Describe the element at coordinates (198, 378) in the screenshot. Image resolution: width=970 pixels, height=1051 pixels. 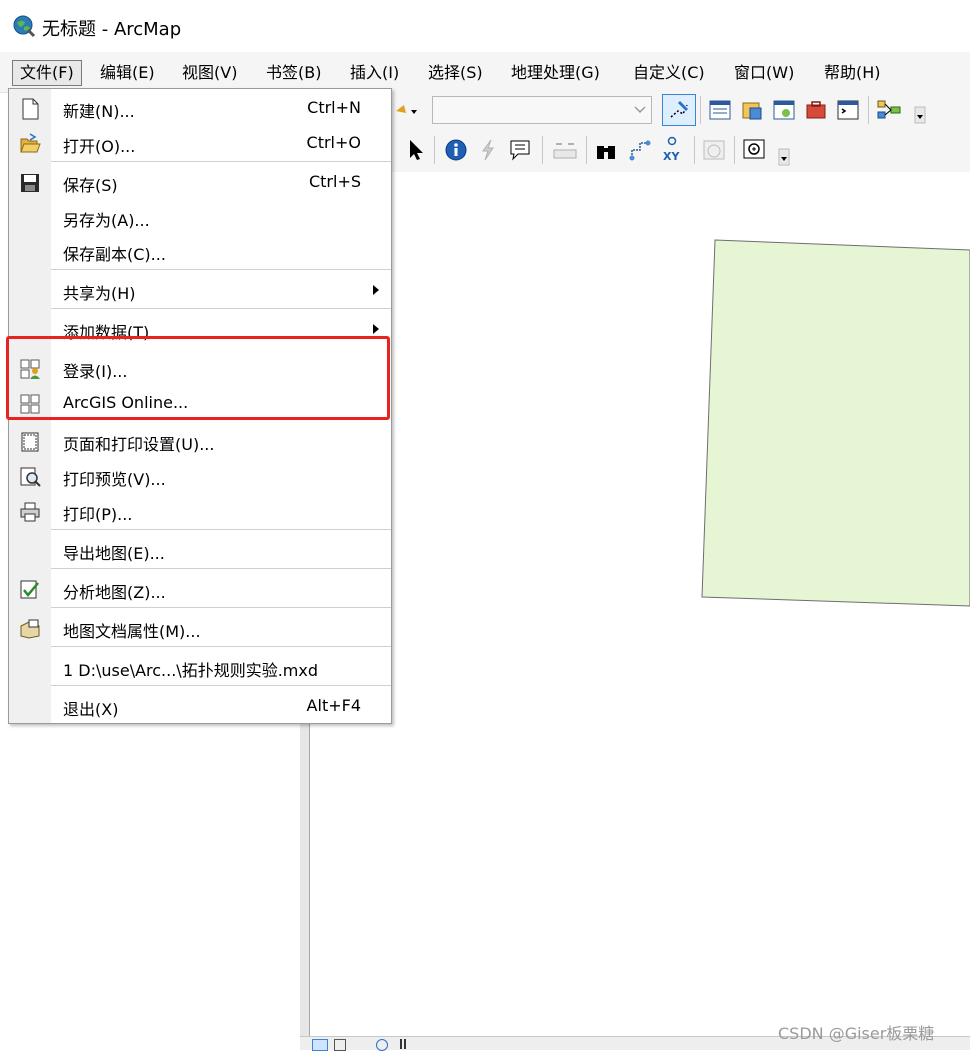
I see `highlight-annotation-box` at that location.